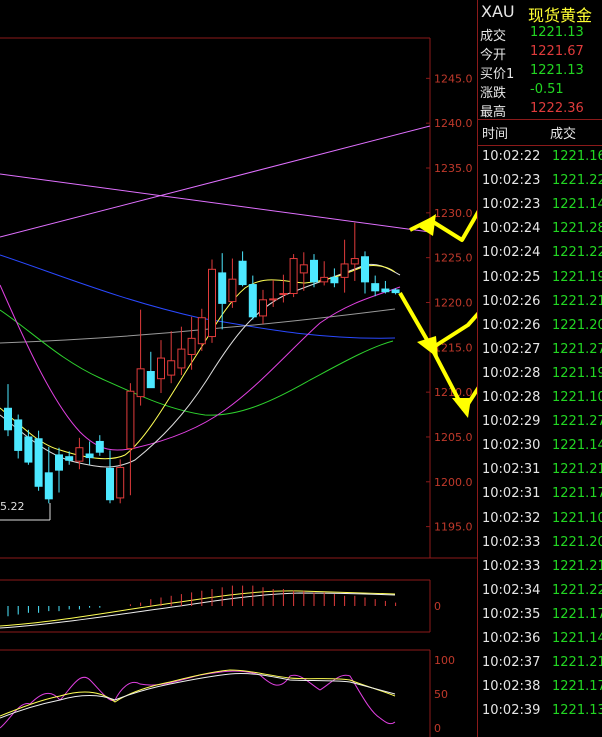 The image size is (602, 737). I want to click on low-price-marker: 5.22, so click(12, 506).